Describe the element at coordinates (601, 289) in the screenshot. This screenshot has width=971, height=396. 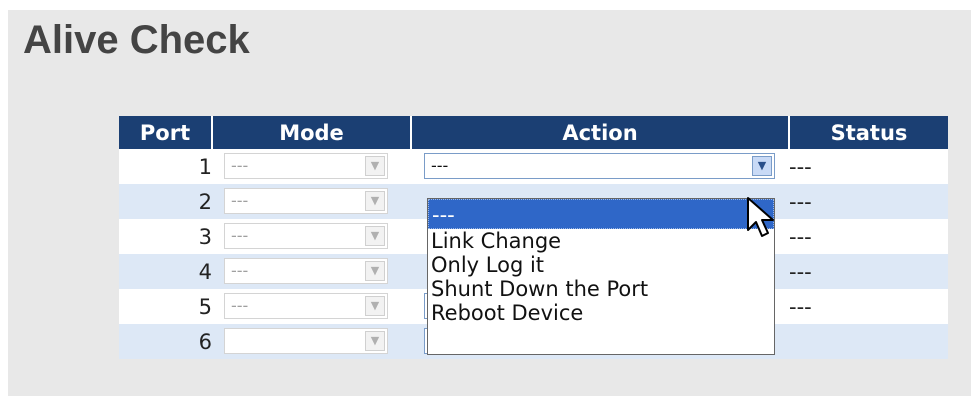
I see `dropdown-option-shunt-down-port: Shunt Down the Port` at that location.